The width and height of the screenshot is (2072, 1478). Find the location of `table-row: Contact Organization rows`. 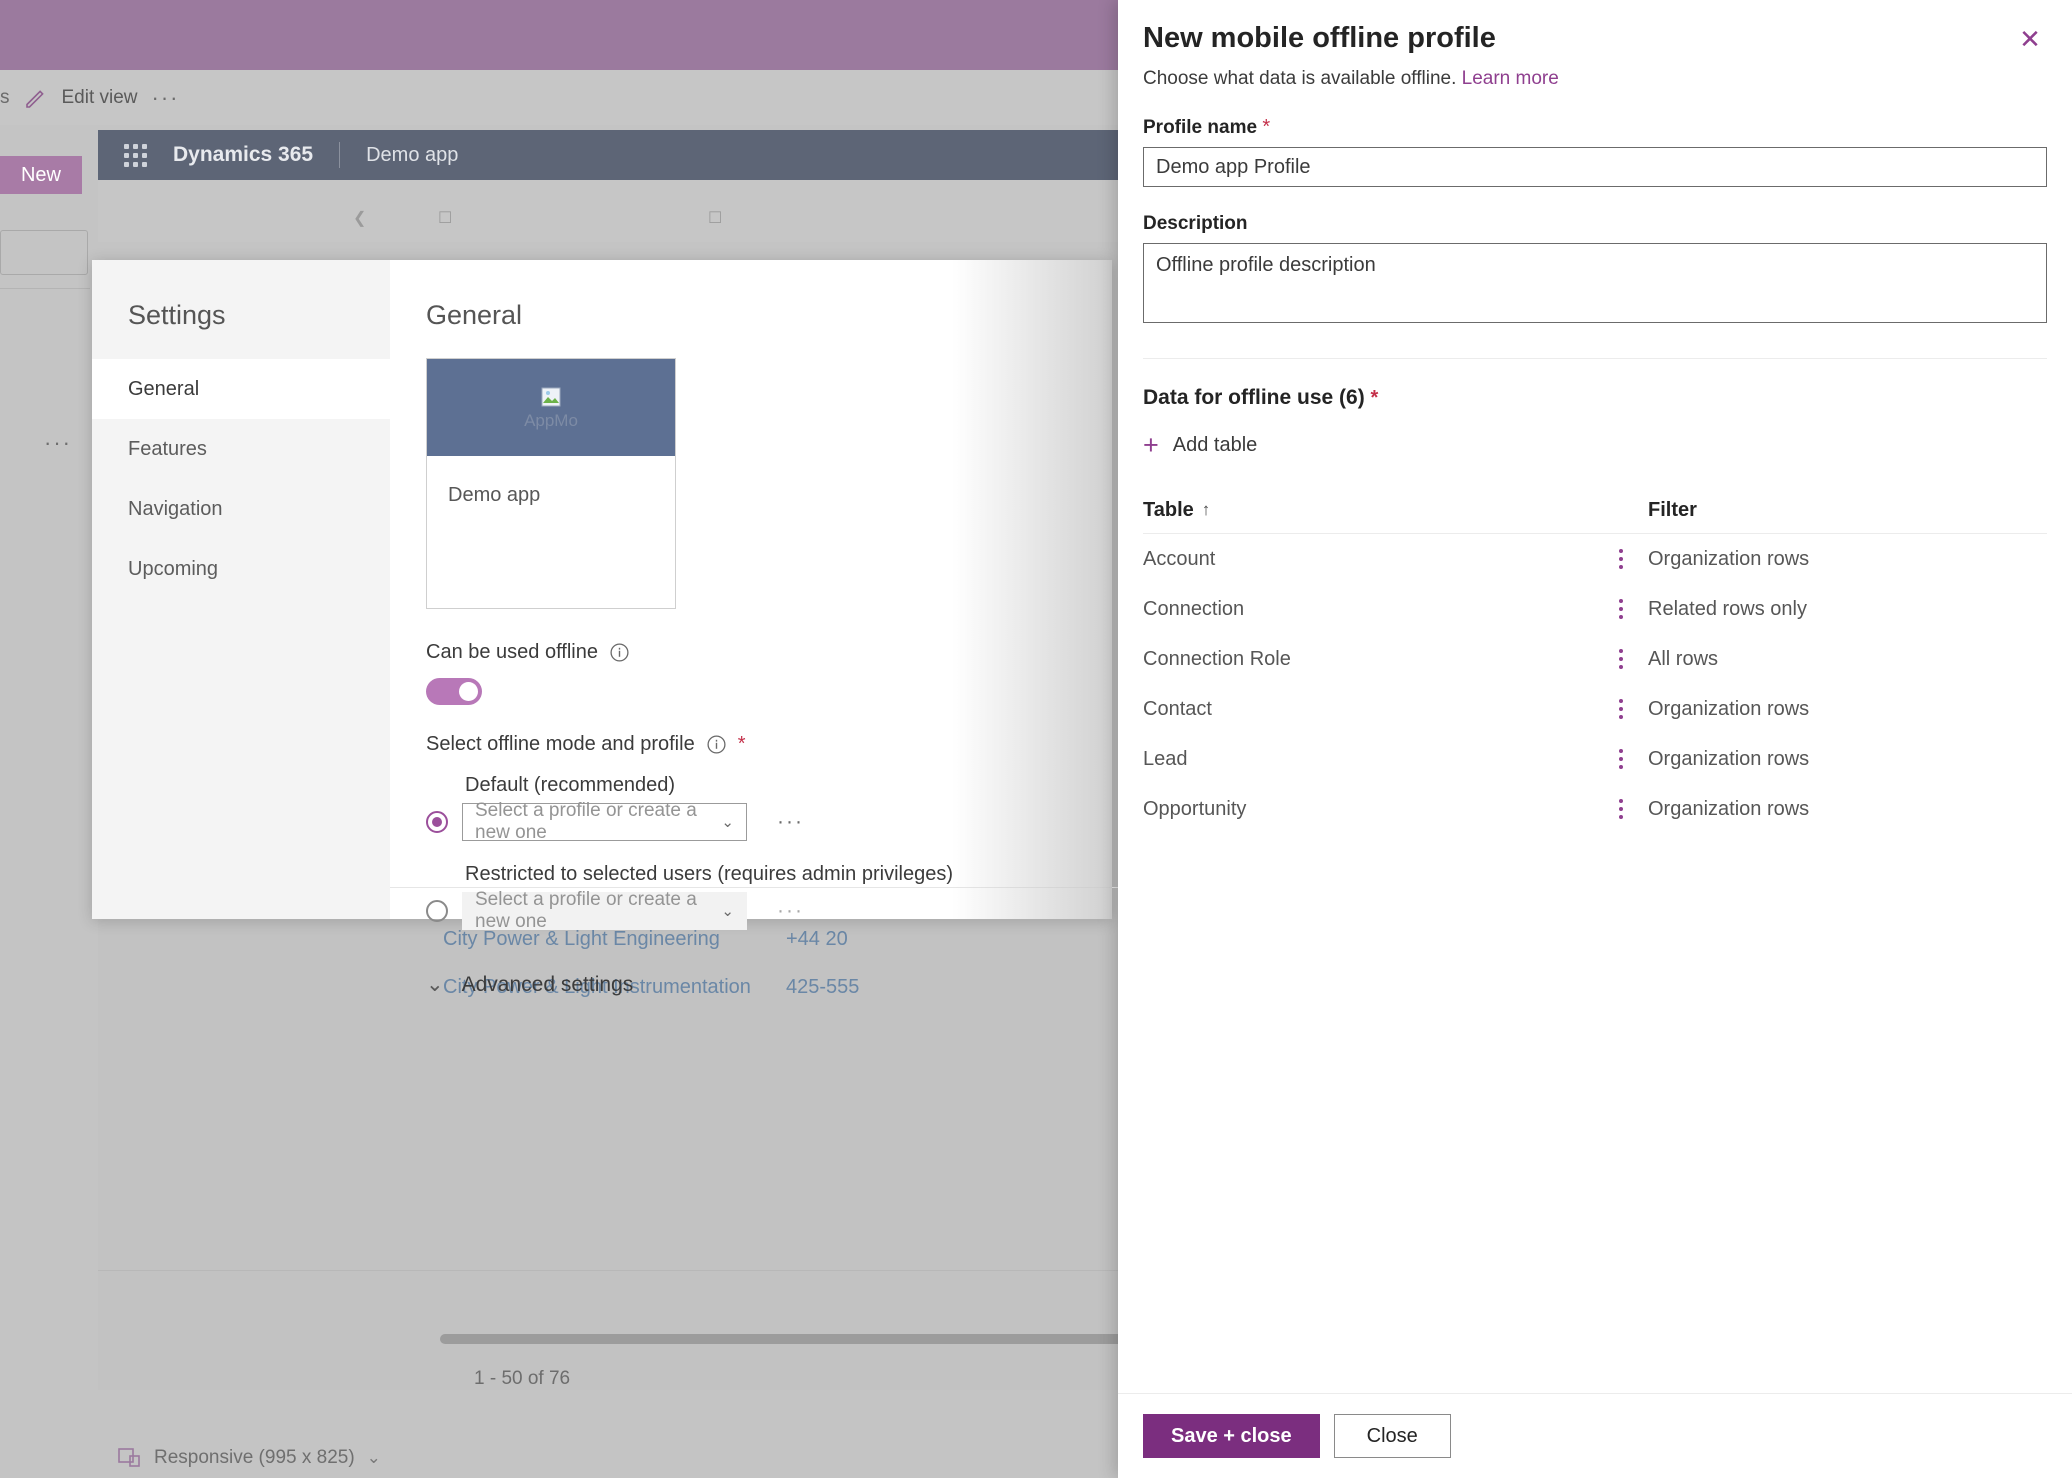

table-row: Contact Organization rows is located at coordinates (1595, 709).